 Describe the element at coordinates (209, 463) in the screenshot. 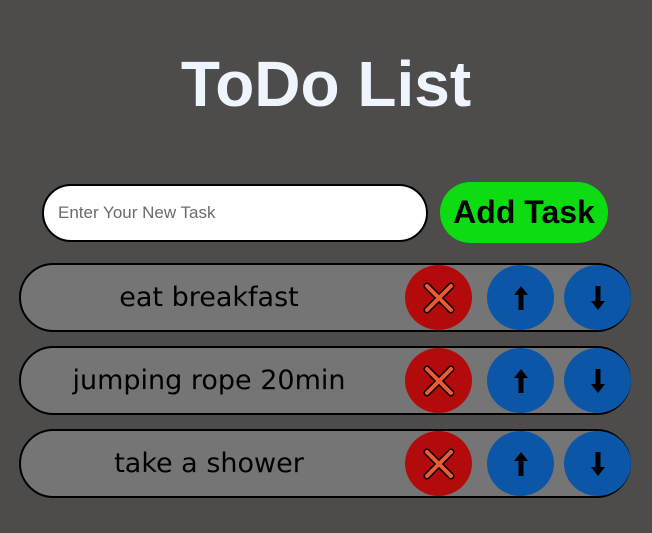

I see `task-text: take a shower` at that location.